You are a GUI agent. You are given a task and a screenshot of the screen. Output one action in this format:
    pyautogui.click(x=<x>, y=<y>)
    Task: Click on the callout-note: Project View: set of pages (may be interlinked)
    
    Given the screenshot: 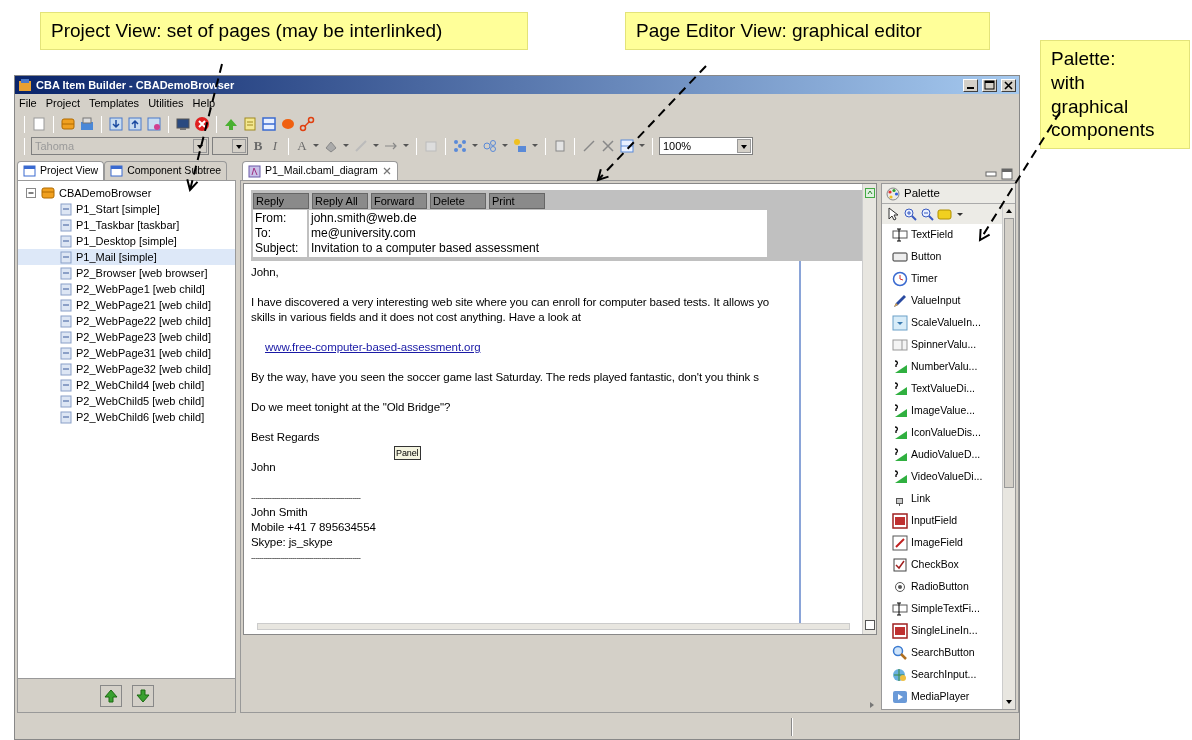 What is the action you would take?
    pyautogui.click(x=284, y=31)
    